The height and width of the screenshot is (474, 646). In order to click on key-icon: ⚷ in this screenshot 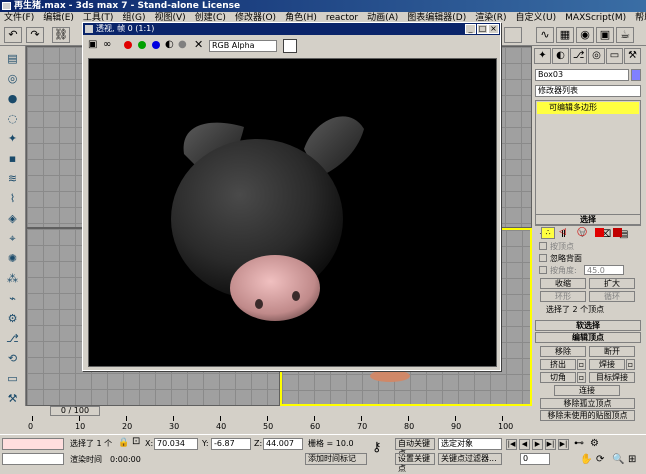, I will do `click(377, 447)`.